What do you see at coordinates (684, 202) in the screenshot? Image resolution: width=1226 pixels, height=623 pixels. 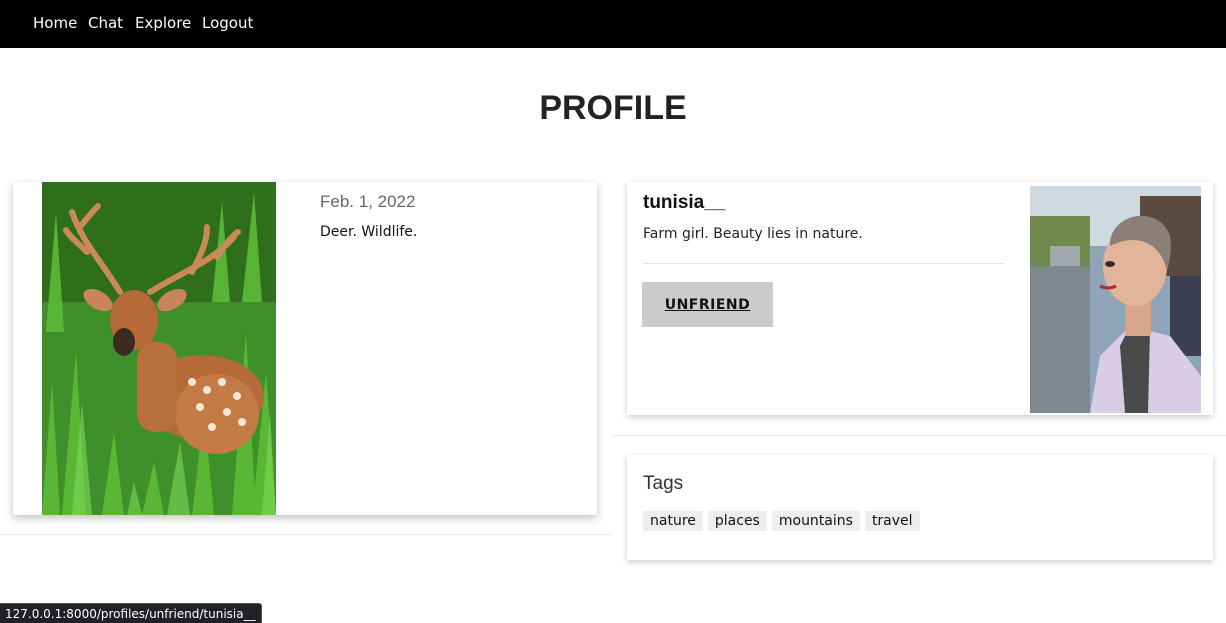 I see `profile-username: tunisia__` at bounding box center [684, 202].